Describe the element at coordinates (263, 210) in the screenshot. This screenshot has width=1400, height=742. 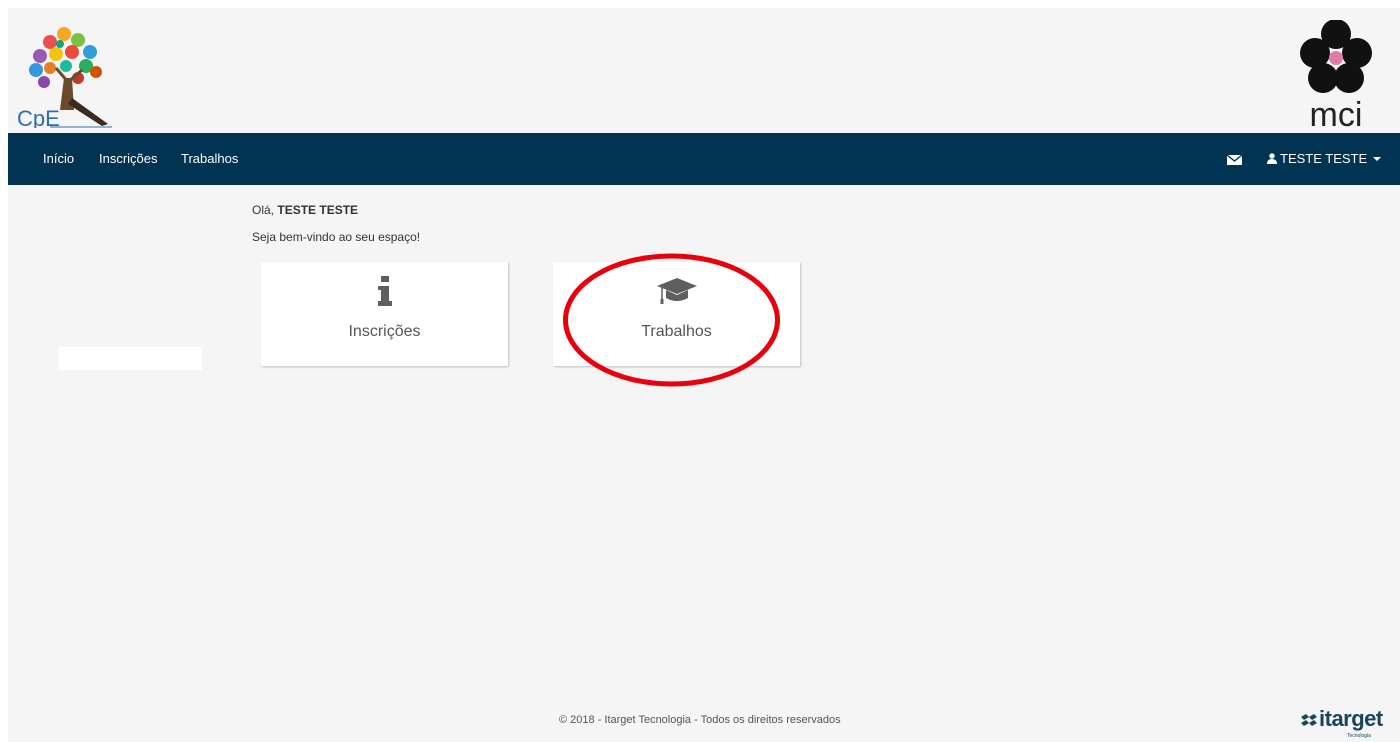
I see `greeting-prefix: Olá,` at that location.